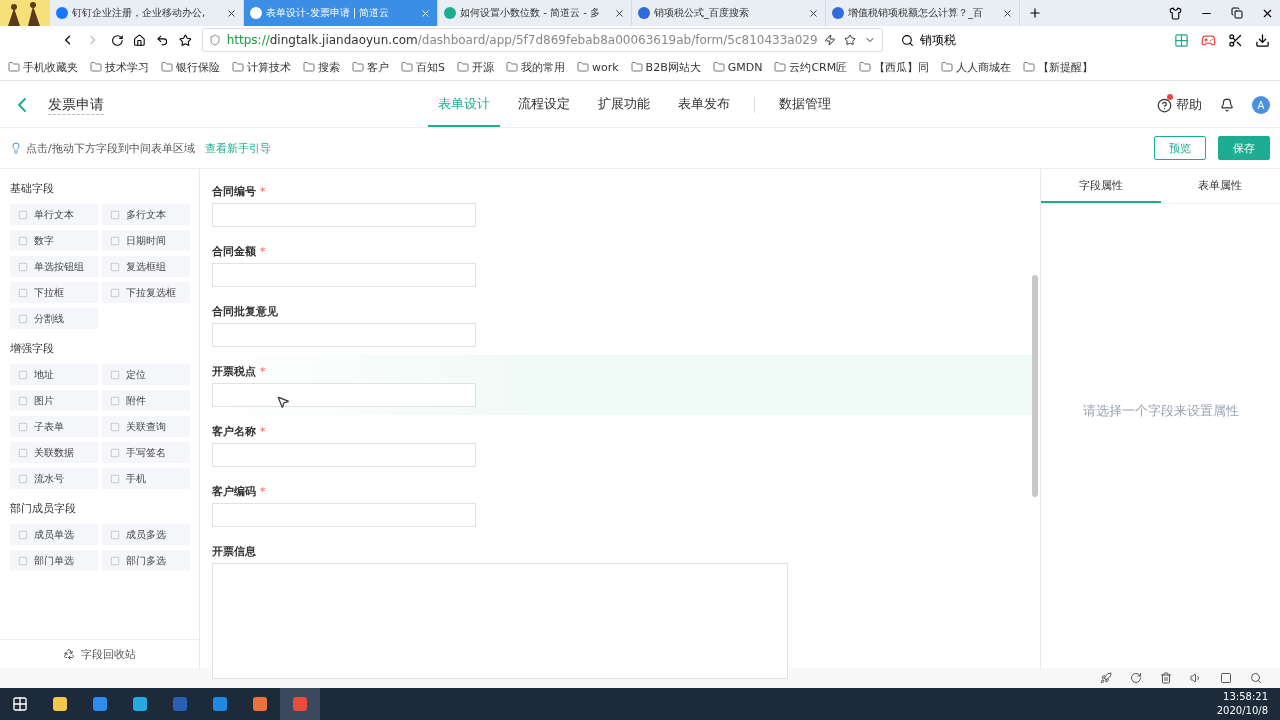  What do you see at coordinates (1189, 105) in the screenshot?
I see `help-link: 帮助` at bounding box center [1189, 105].